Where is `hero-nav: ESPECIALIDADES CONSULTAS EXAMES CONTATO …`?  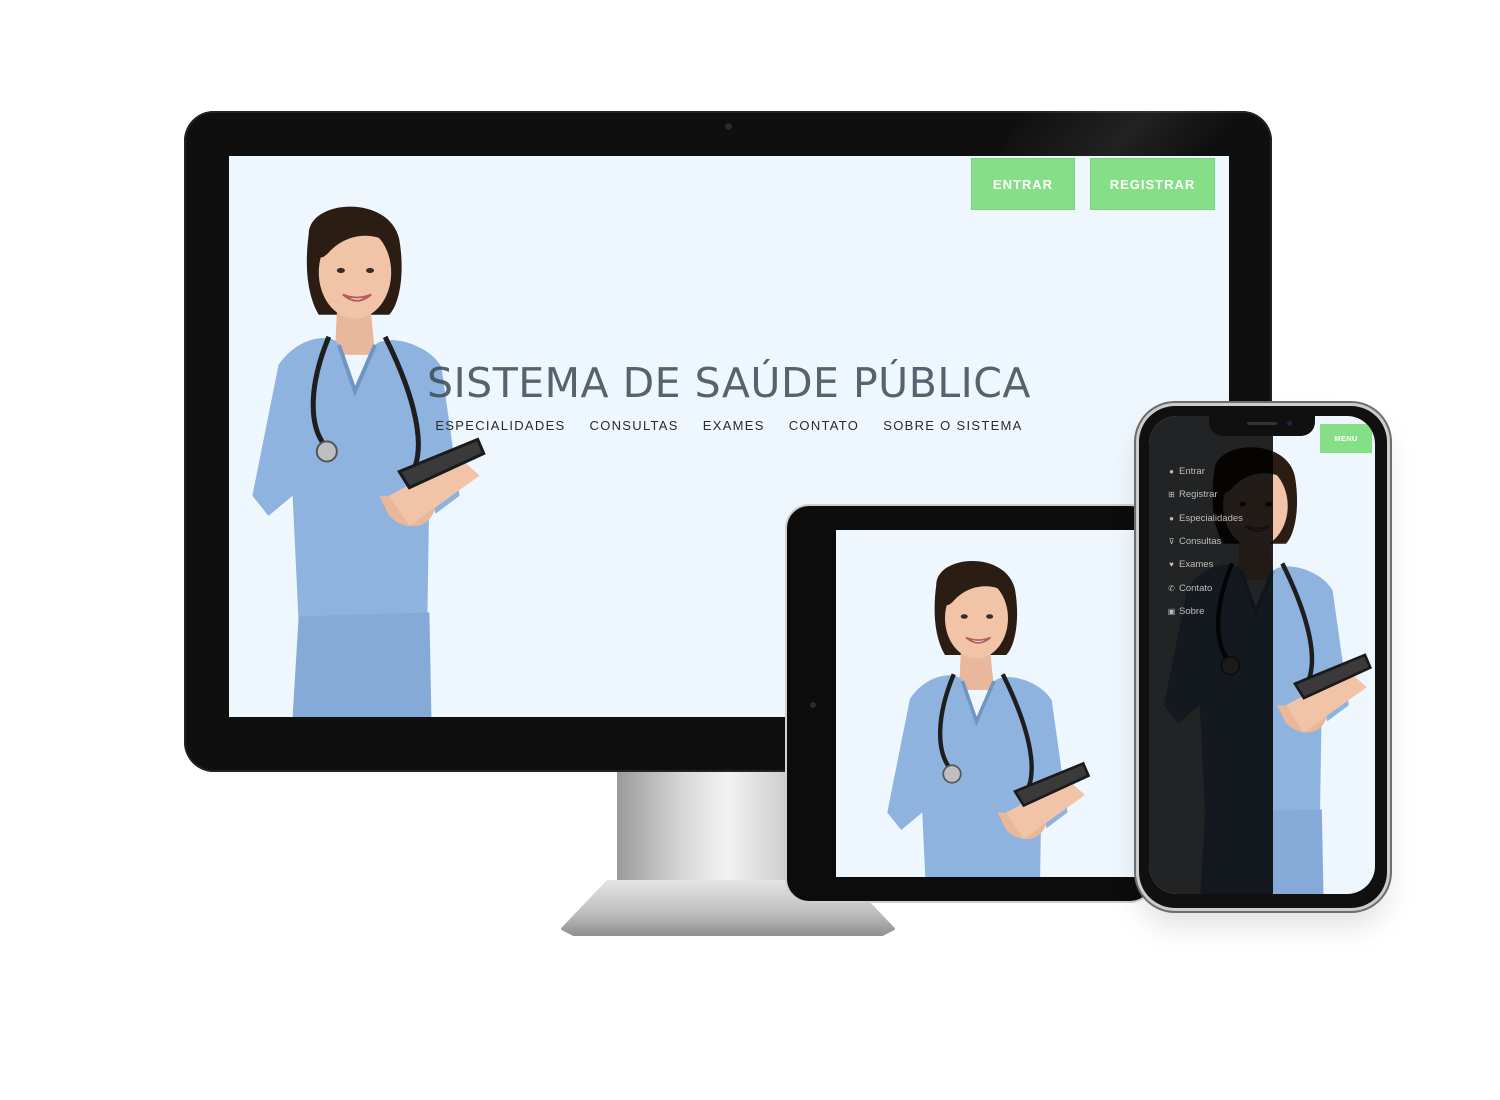
hero-nav: ESPECIALIDADES CONSULTAS EXAMES CONTATO … is located at coordinates (729, 425).